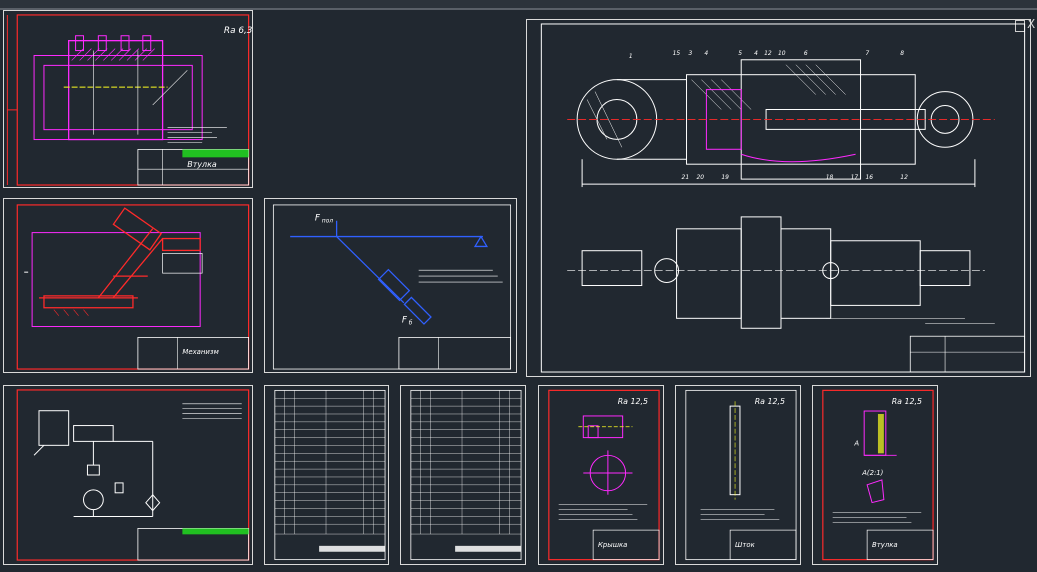 Image resolution: width=1037 pixels, height=572 pixels. I want to click on window-top-bar, so click(518, 5).